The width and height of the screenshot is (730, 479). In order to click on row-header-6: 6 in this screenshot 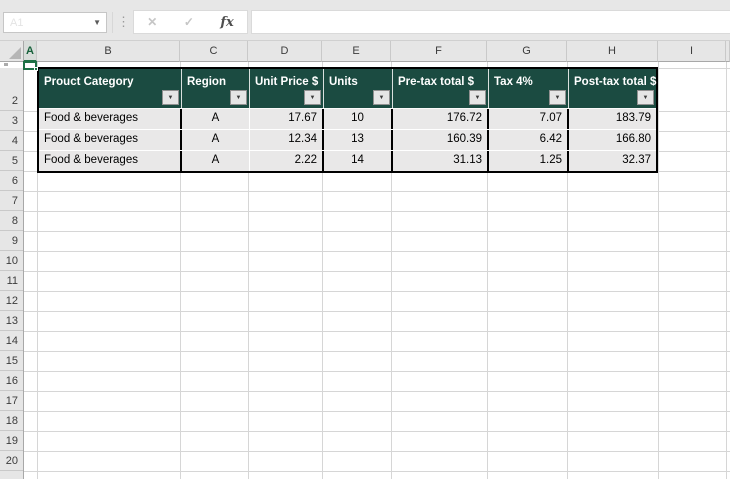, I will do `click(11, 181)`.